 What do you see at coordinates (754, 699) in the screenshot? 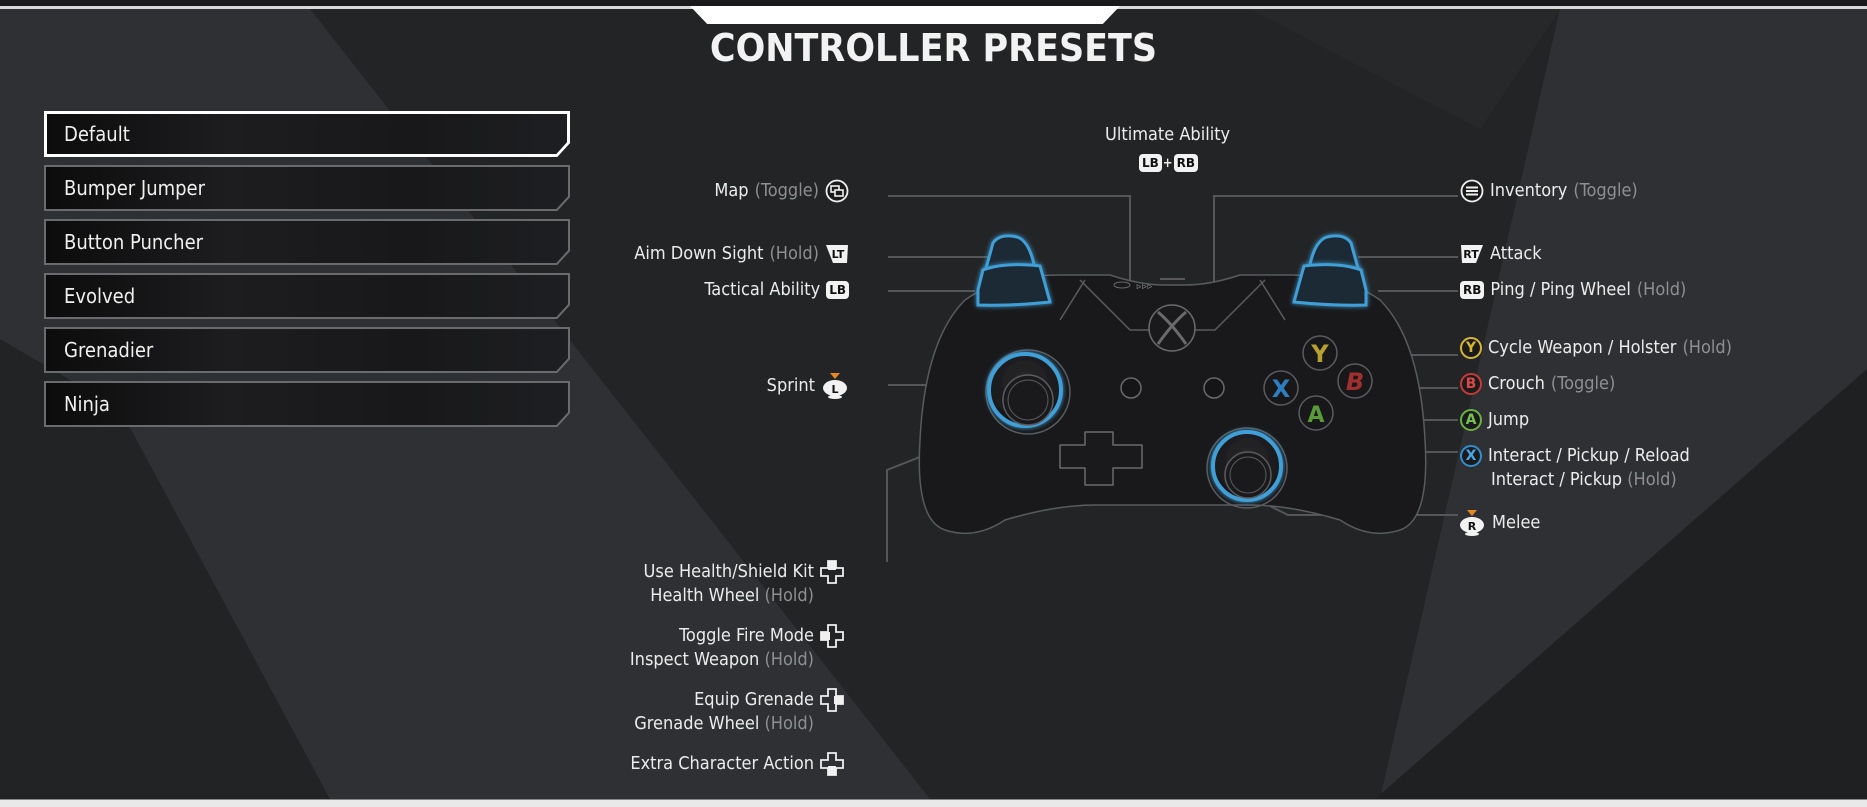
I see `action-label: Equip Grenade` at bounding box center [754, 699].